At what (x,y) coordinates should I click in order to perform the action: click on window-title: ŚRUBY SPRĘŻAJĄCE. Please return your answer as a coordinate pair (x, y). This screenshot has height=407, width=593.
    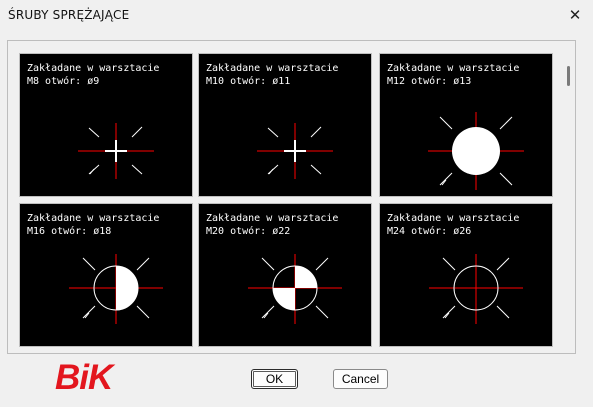
    Looking at the image, I should click on (69, 15).